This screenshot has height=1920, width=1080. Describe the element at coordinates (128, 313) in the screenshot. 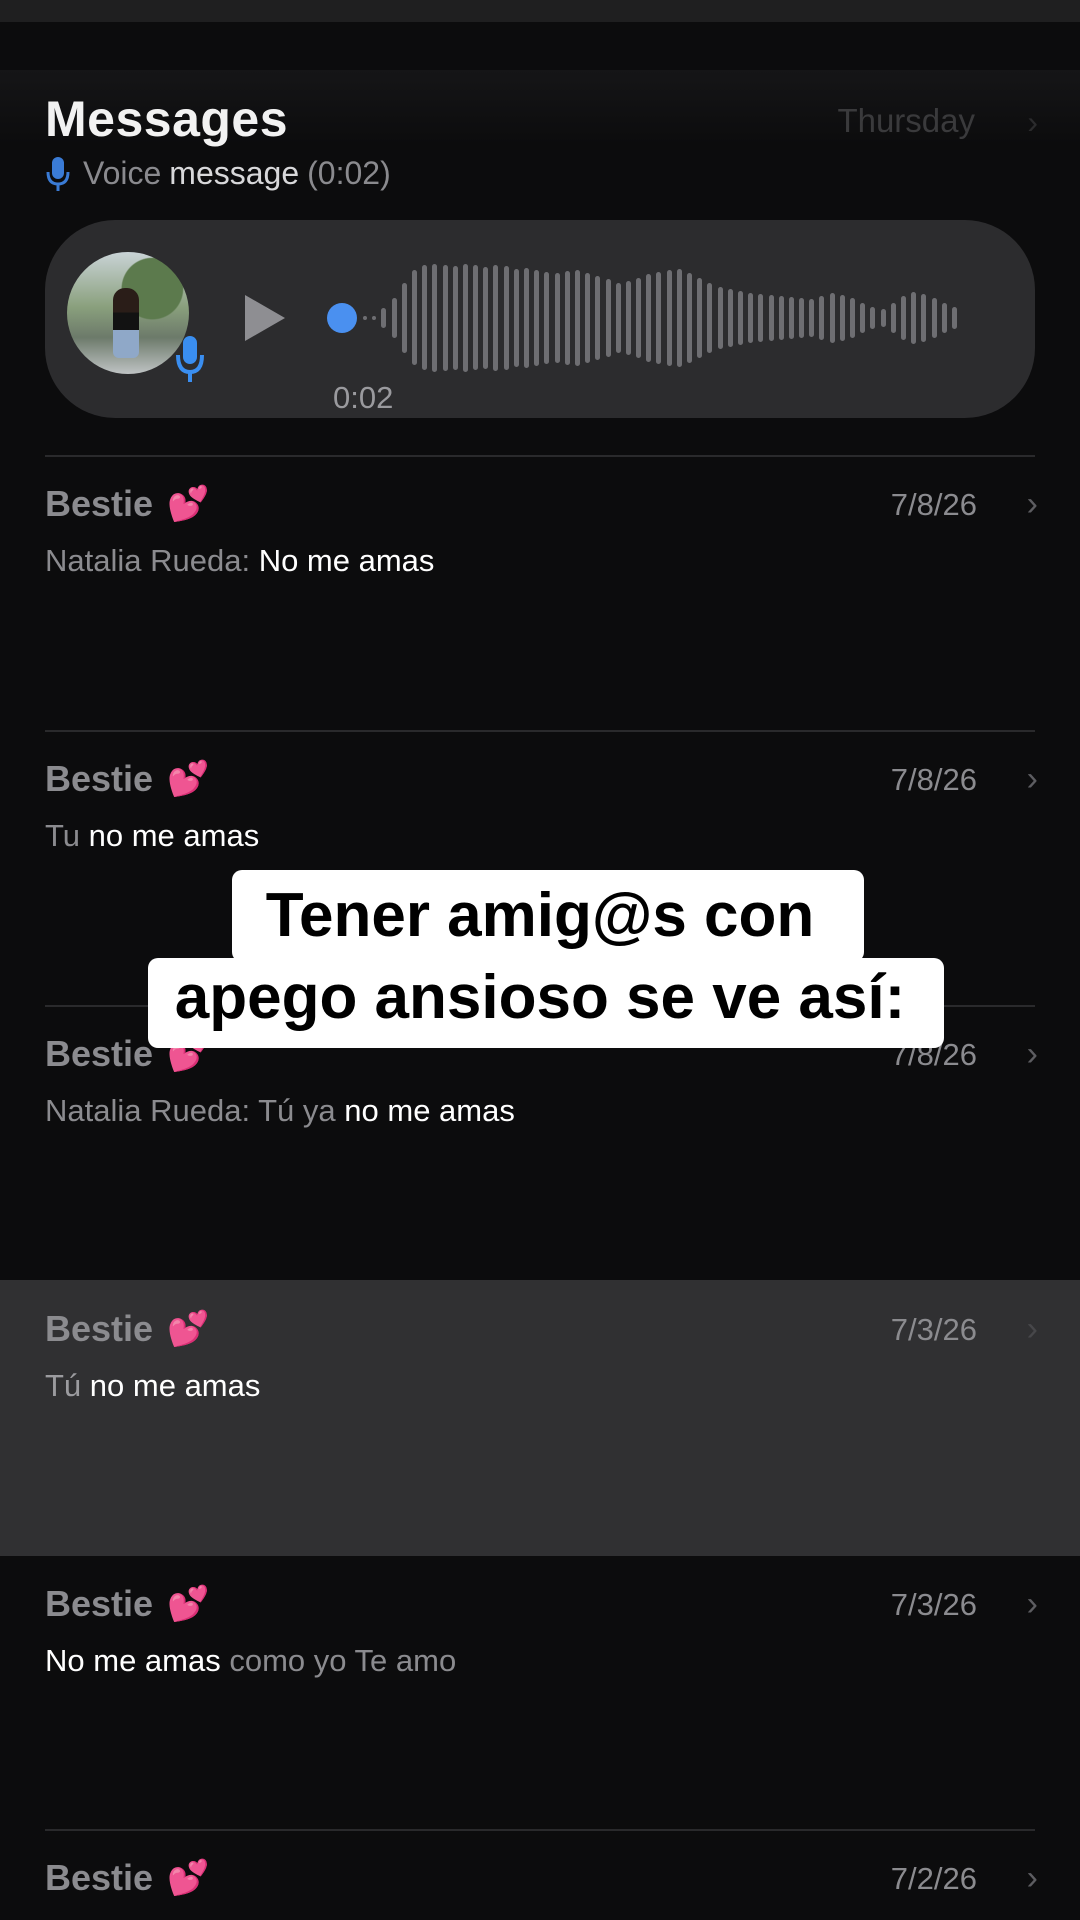

I see `avatar` at that location.